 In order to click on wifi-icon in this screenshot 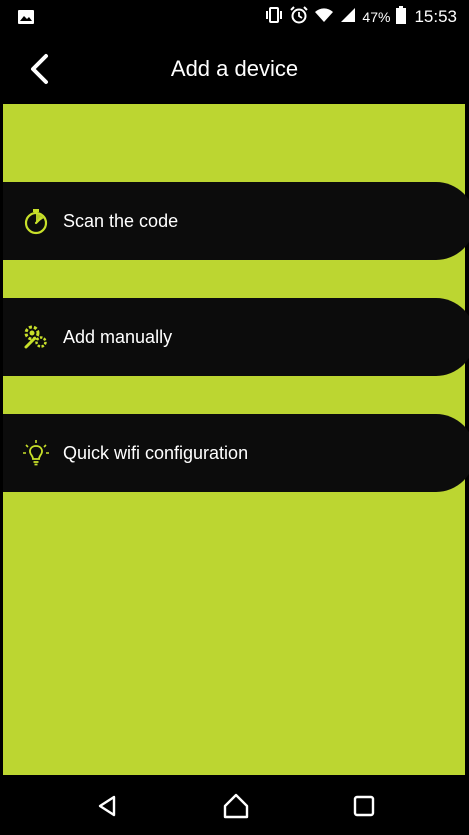, I will do `click(324, 17)`.